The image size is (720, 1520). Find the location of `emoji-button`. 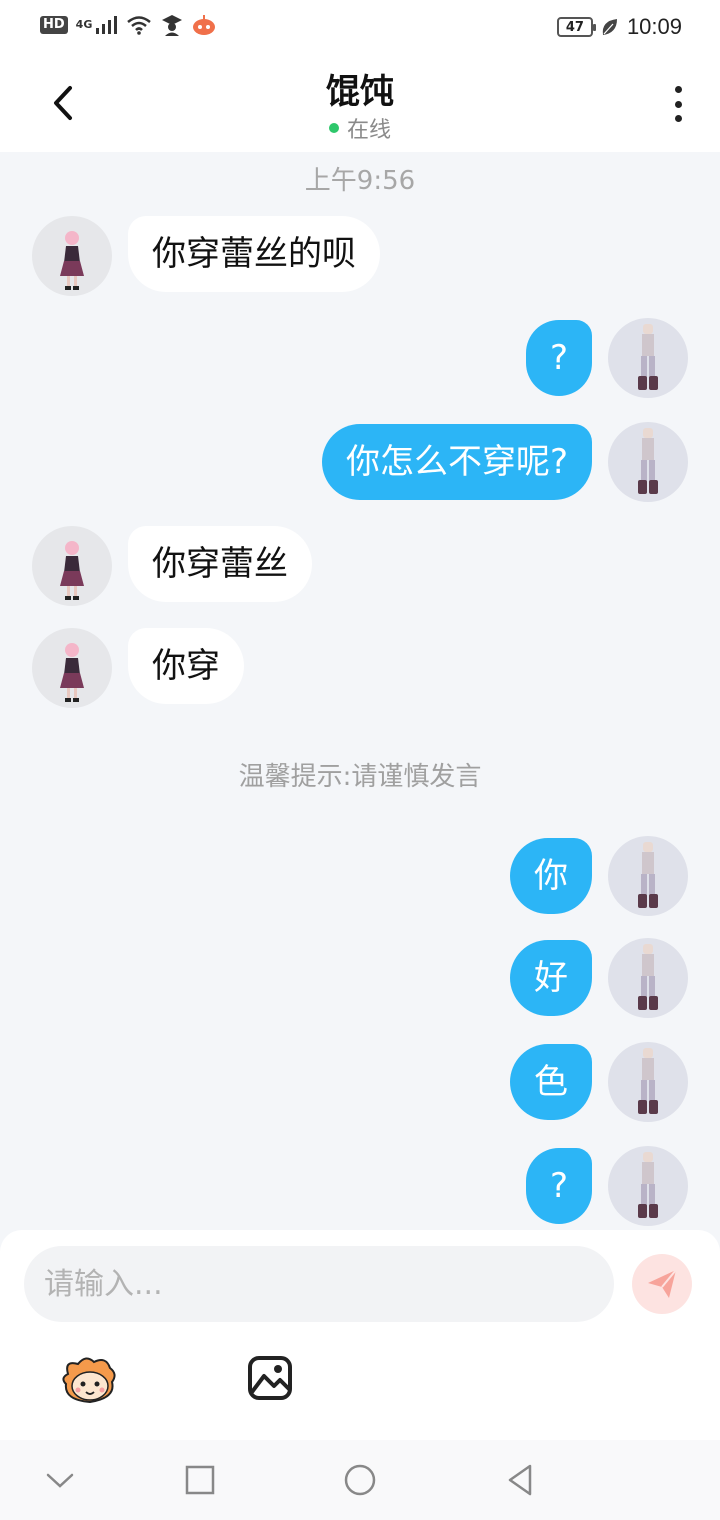

emoji-button is located at coordinates (90, 1380).